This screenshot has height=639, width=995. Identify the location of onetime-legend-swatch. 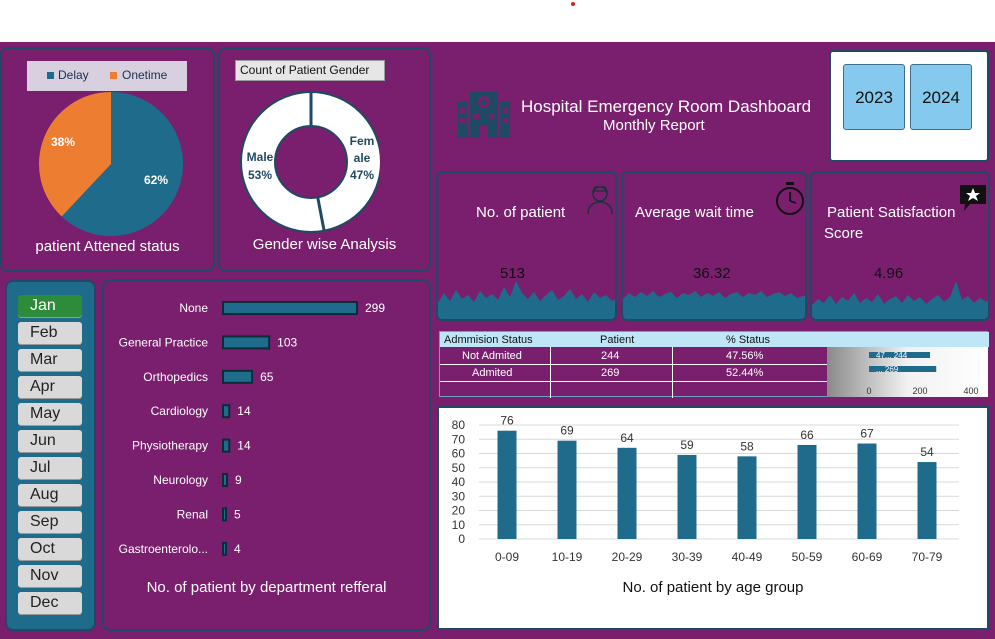
(113, 75).